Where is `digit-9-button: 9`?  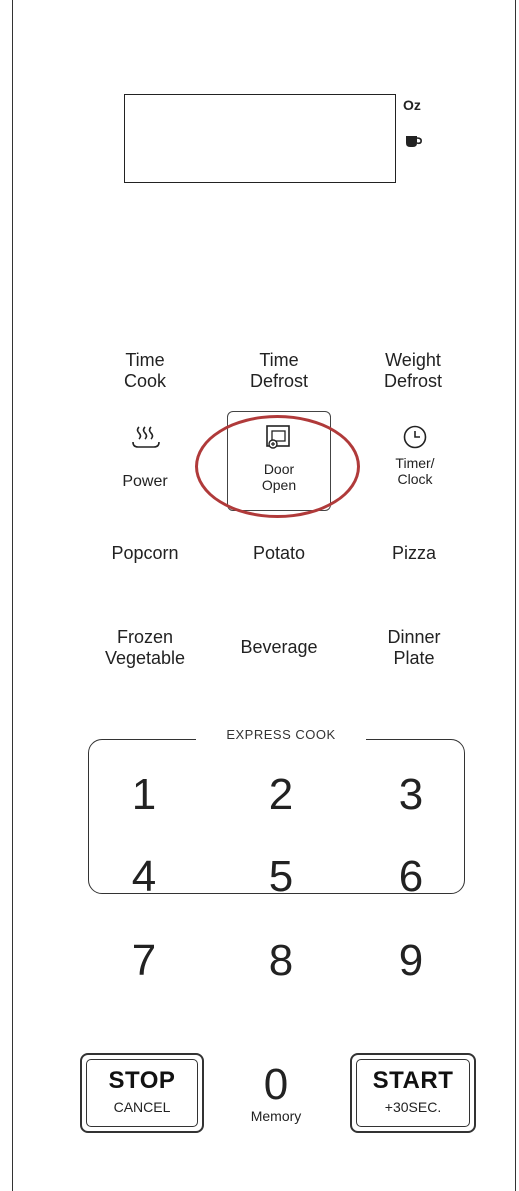 digit-9-button: 9 is located at coordinates (411, 961).